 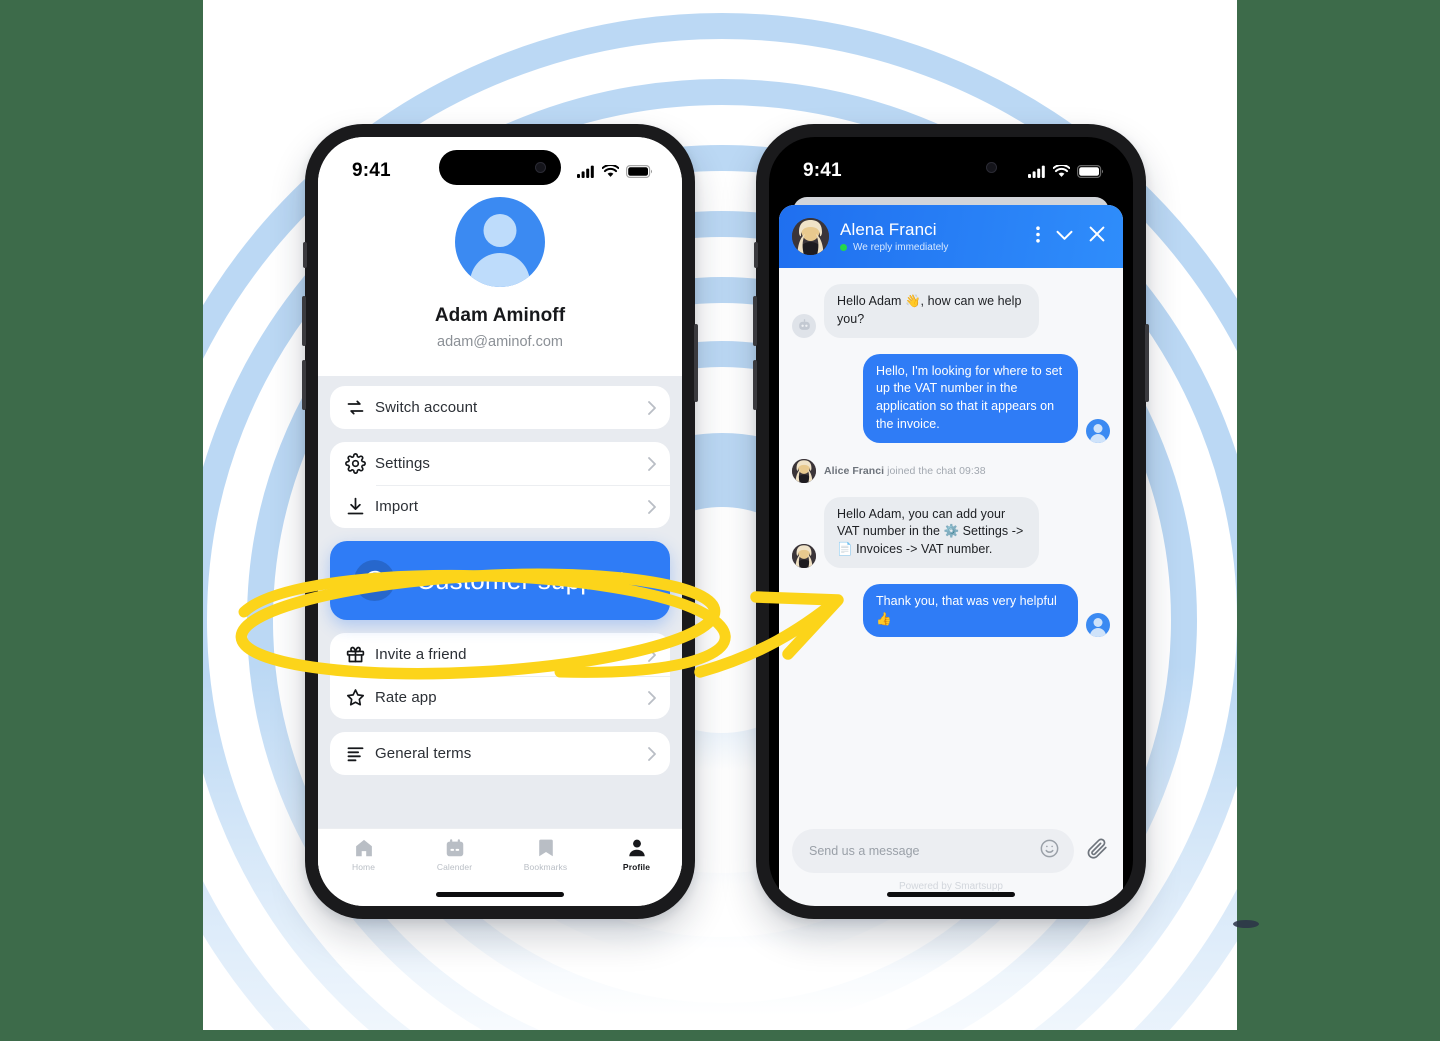 What do you see at coordinates (933, 851) in the screenshot?
I see `message-input: Send us a message` at bounding box center [933, 851].